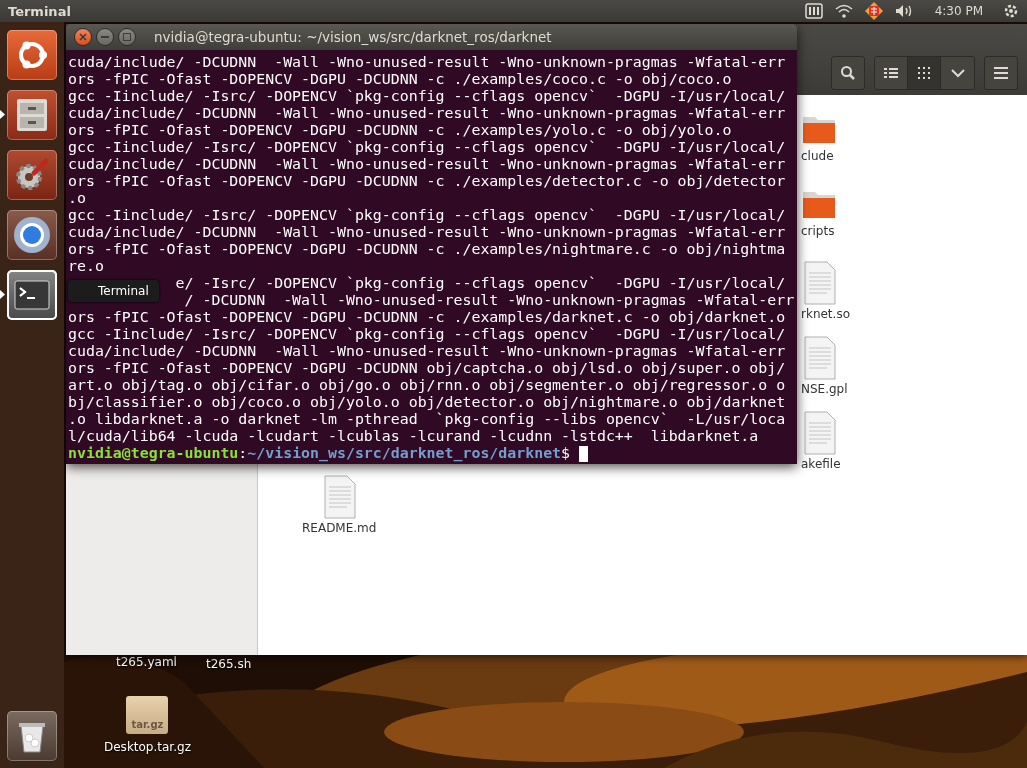 The image size is (1027, 768). What do you see at coordinates (825, 314) in the screenshot?
I see `file-label: rknet.so` at bounding box center [825, 314].